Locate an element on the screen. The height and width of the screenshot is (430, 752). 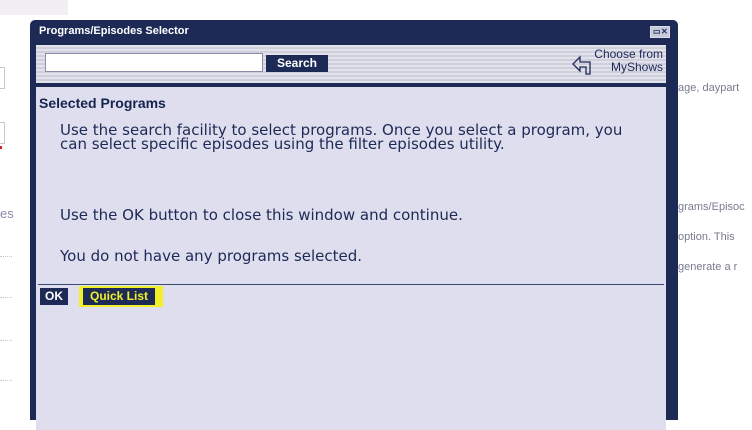
search-input is located at coordinates (154, 62).